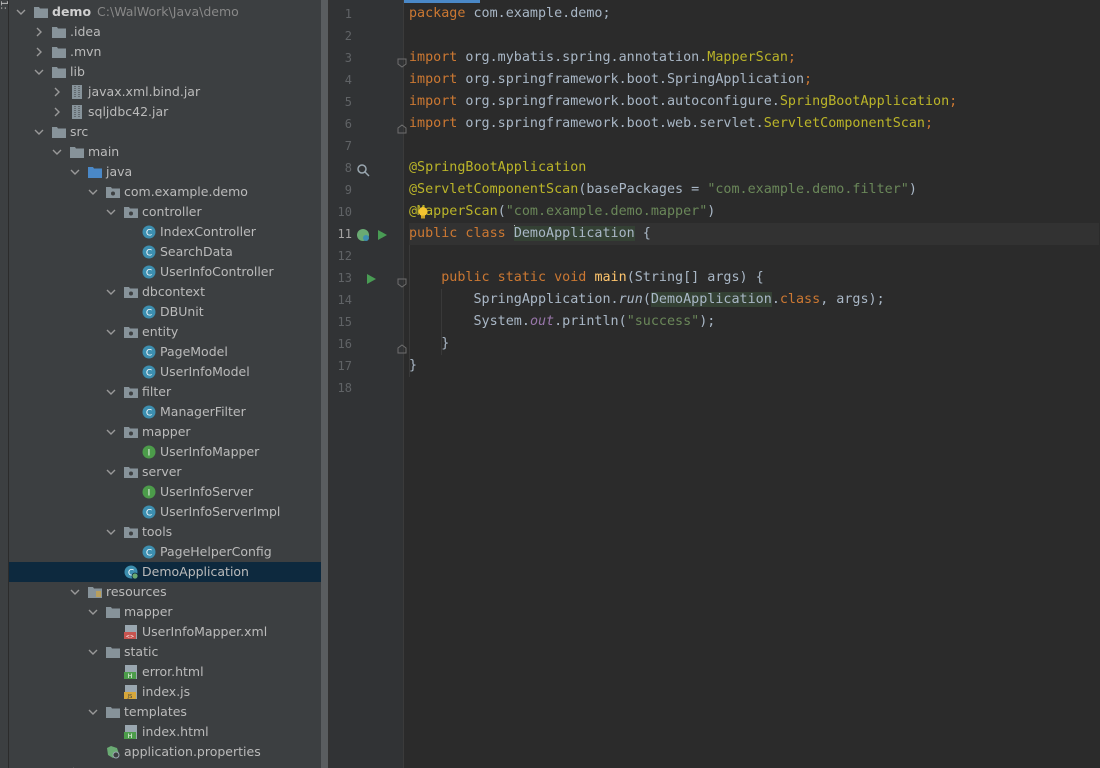 This screenshot has width=1100, height=768. Describe the element at coordinates (363, 169) in the screenshot. I see `find-usages-icon` at that location.